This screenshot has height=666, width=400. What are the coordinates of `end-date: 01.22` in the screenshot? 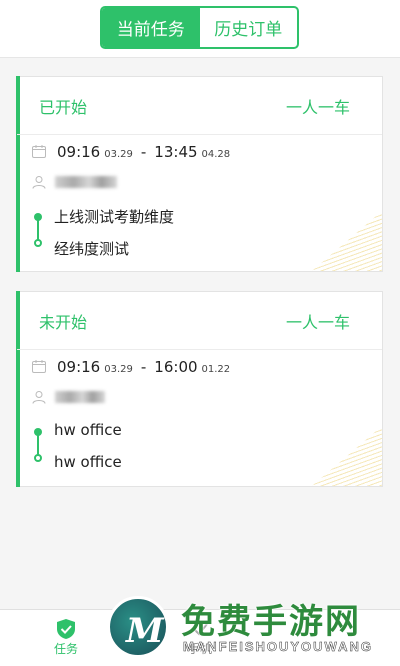 It's located at (216, 369).